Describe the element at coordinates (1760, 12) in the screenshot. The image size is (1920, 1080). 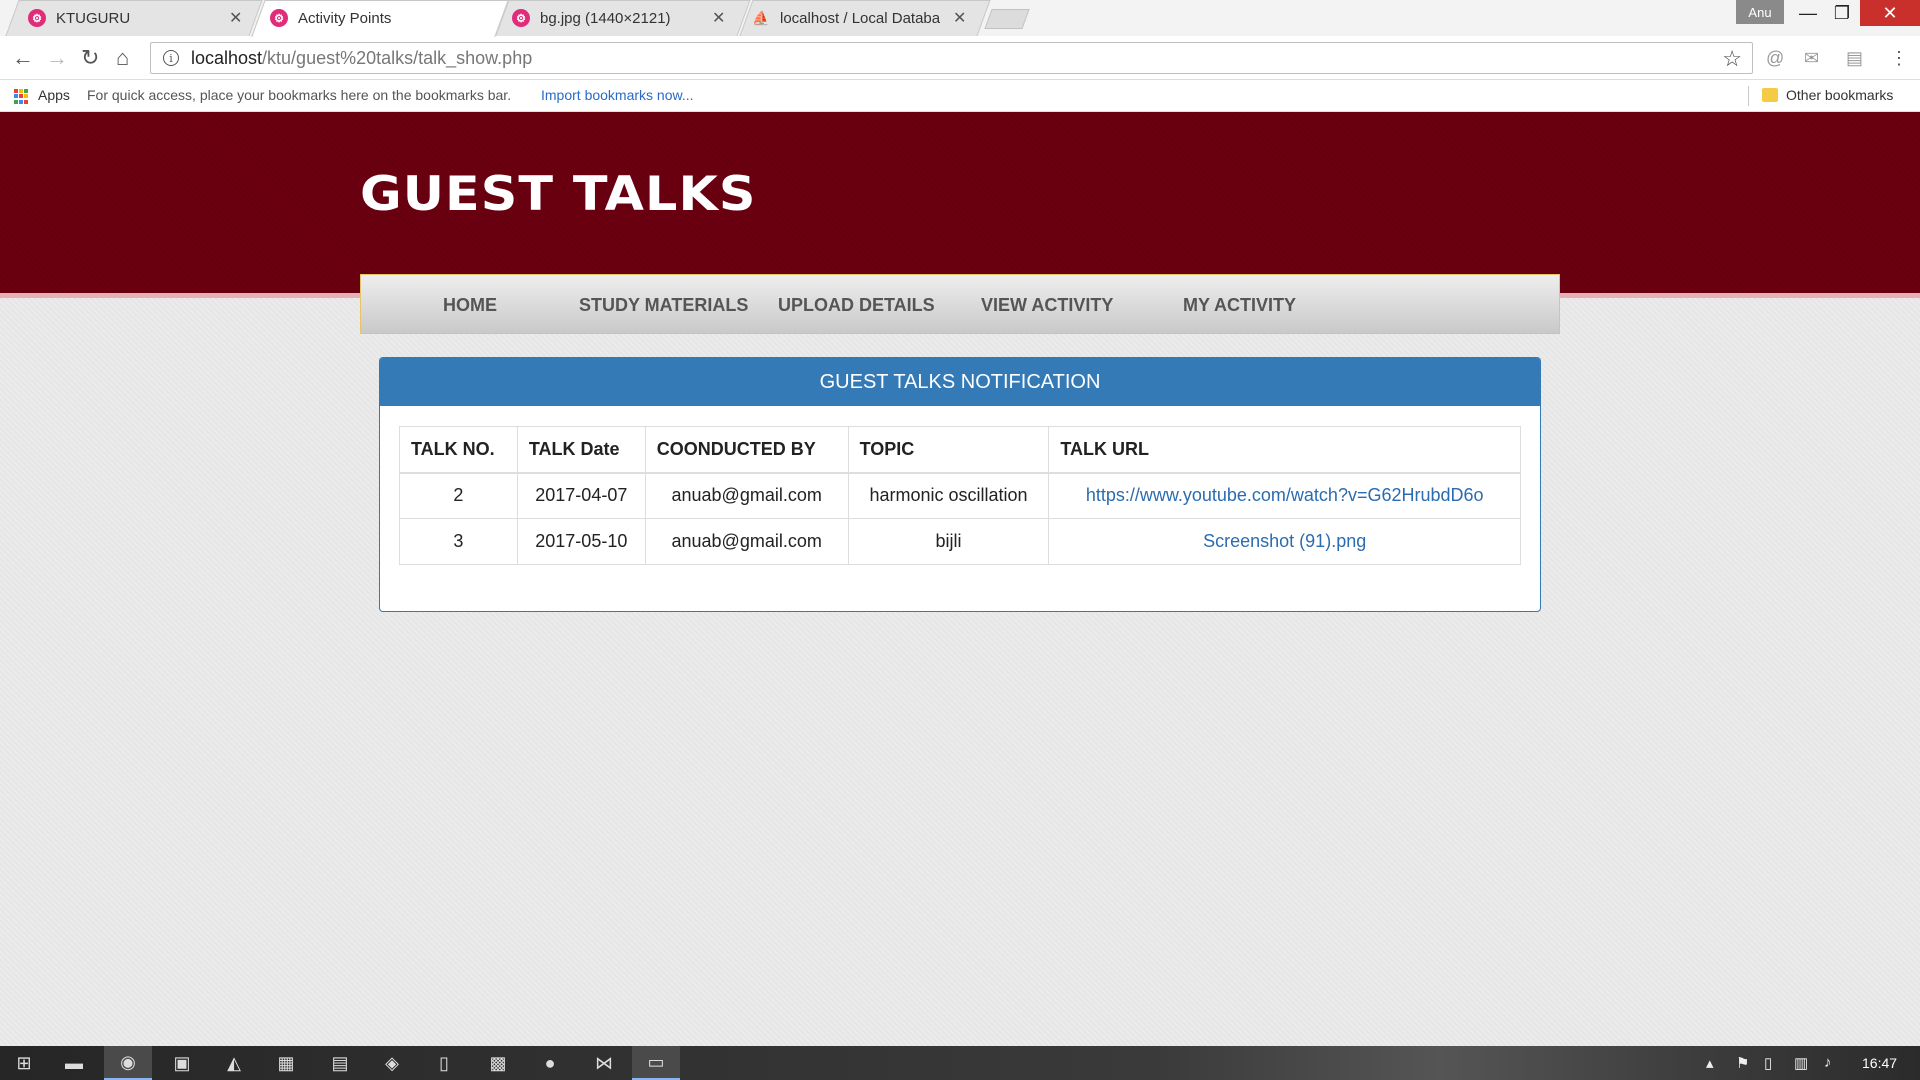
I see `profile-button: Anu` at that location.